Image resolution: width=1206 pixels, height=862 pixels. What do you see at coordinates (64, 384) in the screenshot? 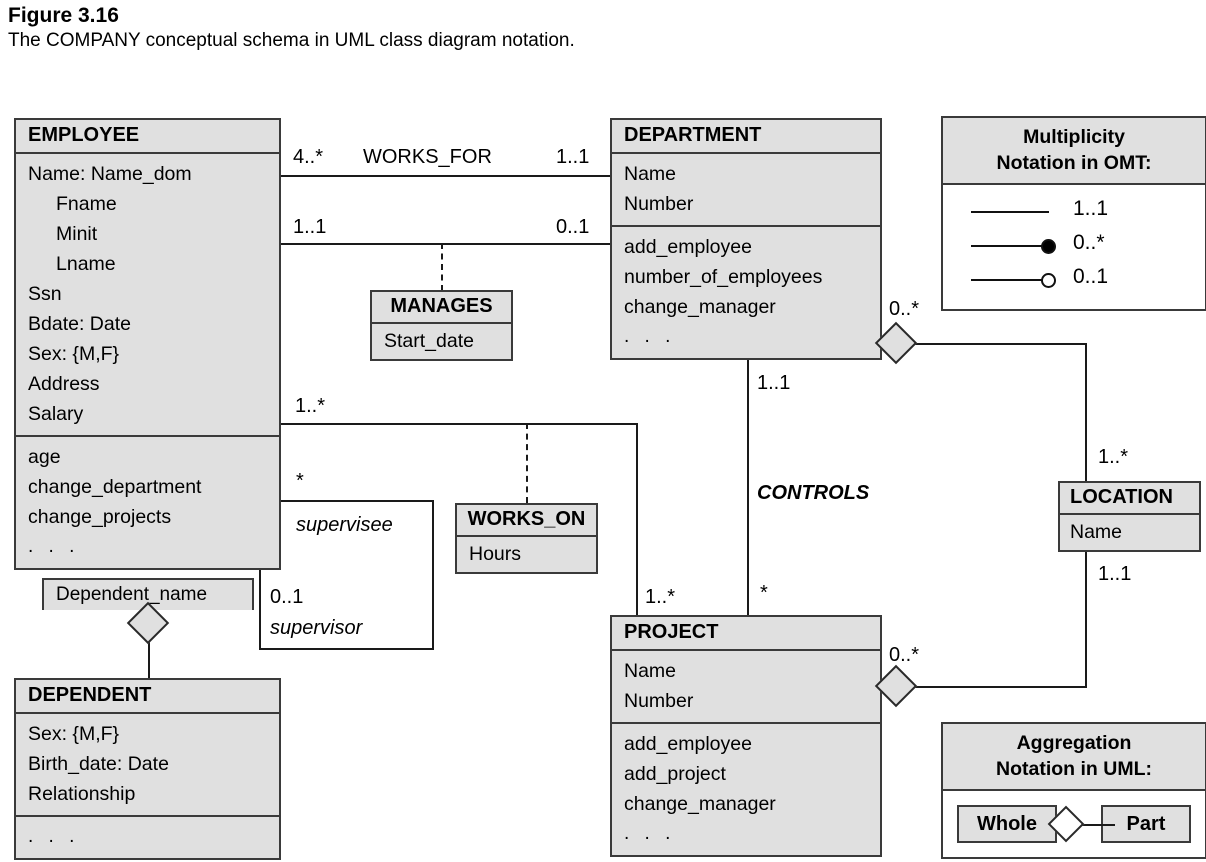
I see `attribute-row: Address` at bounding box center [64, 384].